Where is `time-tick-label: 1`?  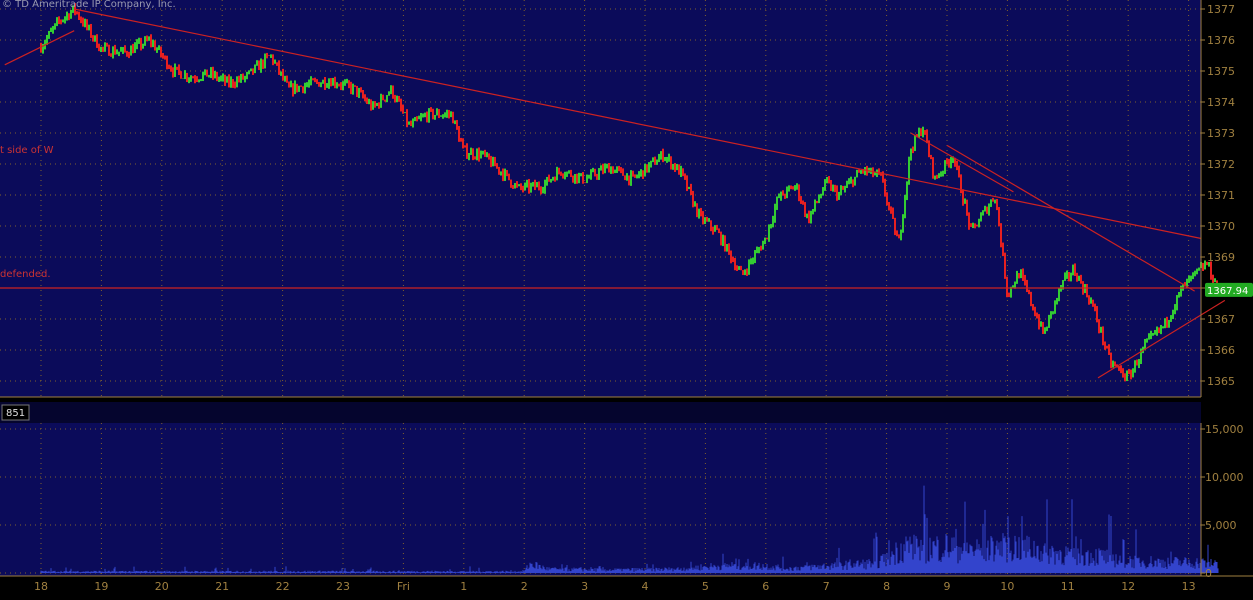 time-tick-label: 1 is located at coordinates (463, 586).